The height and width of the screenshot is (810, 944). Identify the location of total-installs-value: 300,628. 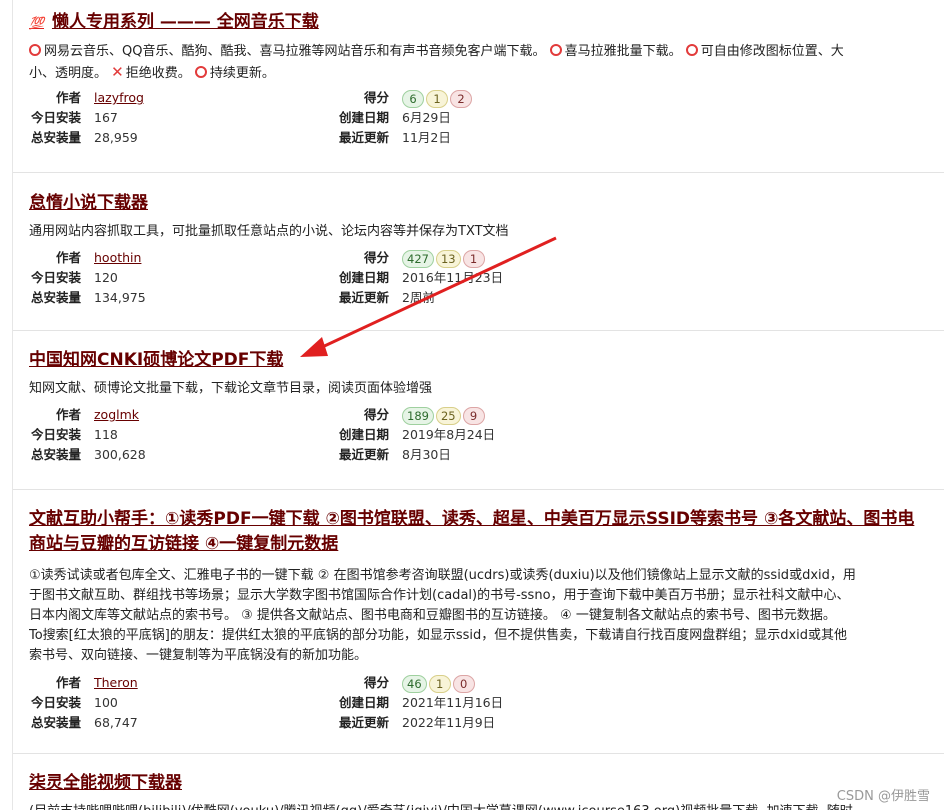
(120, 454).